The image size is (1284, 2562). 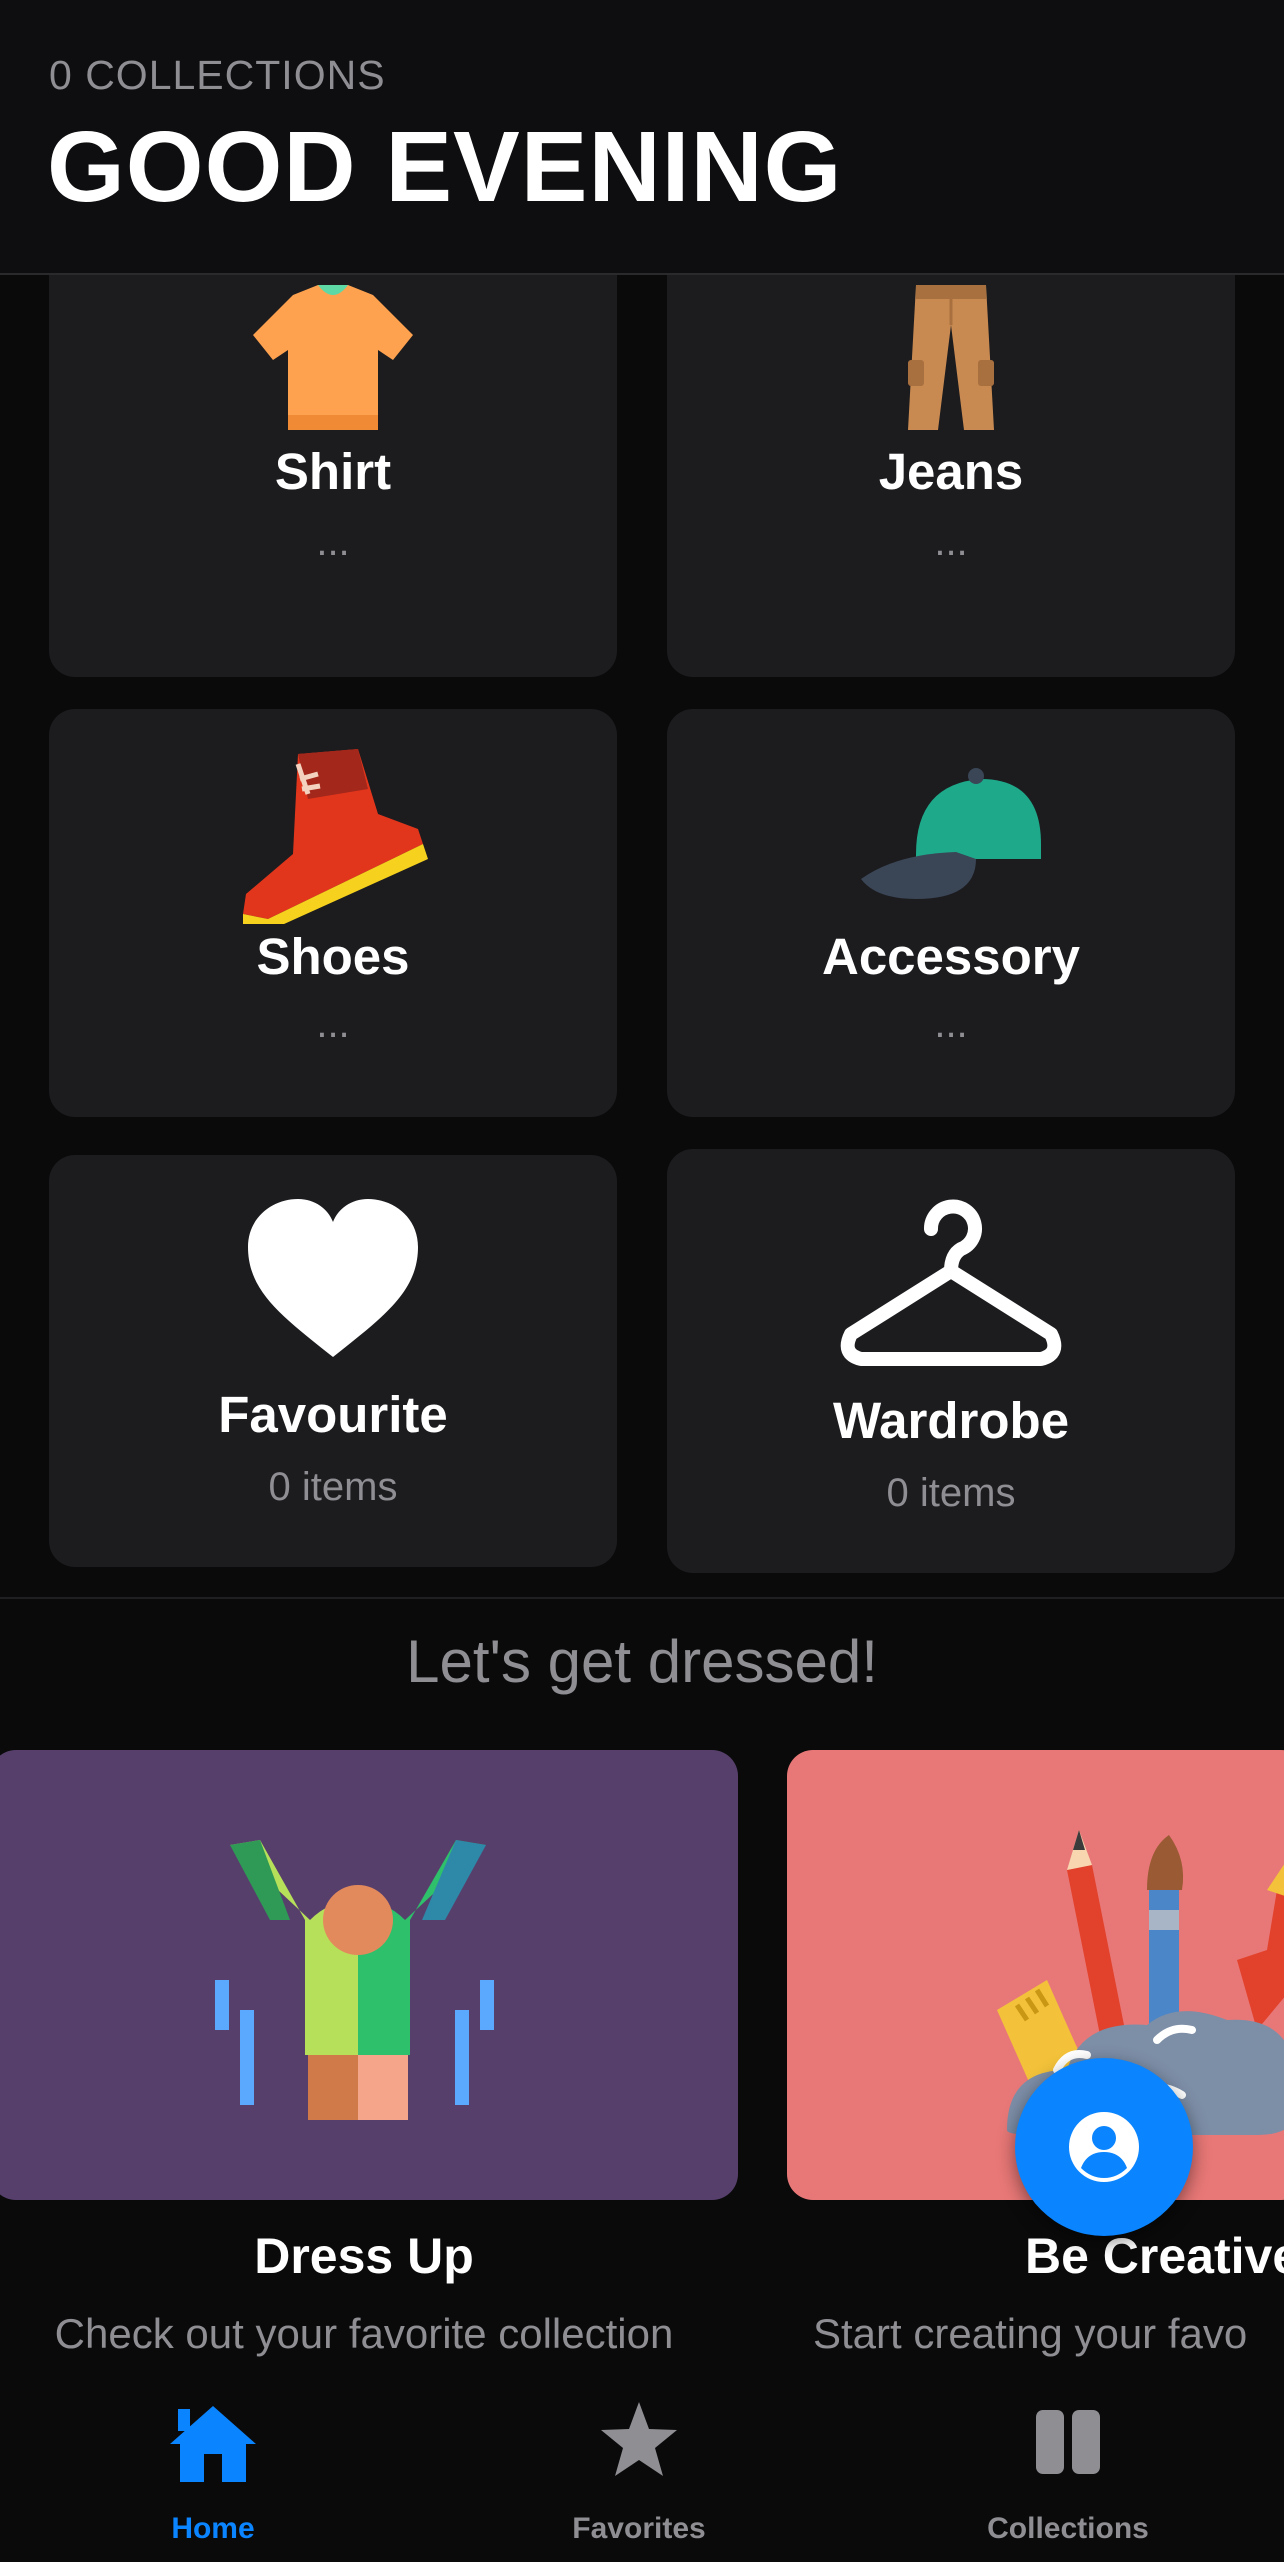 I want to click on heart-icon, so click(x=333, y=1282).